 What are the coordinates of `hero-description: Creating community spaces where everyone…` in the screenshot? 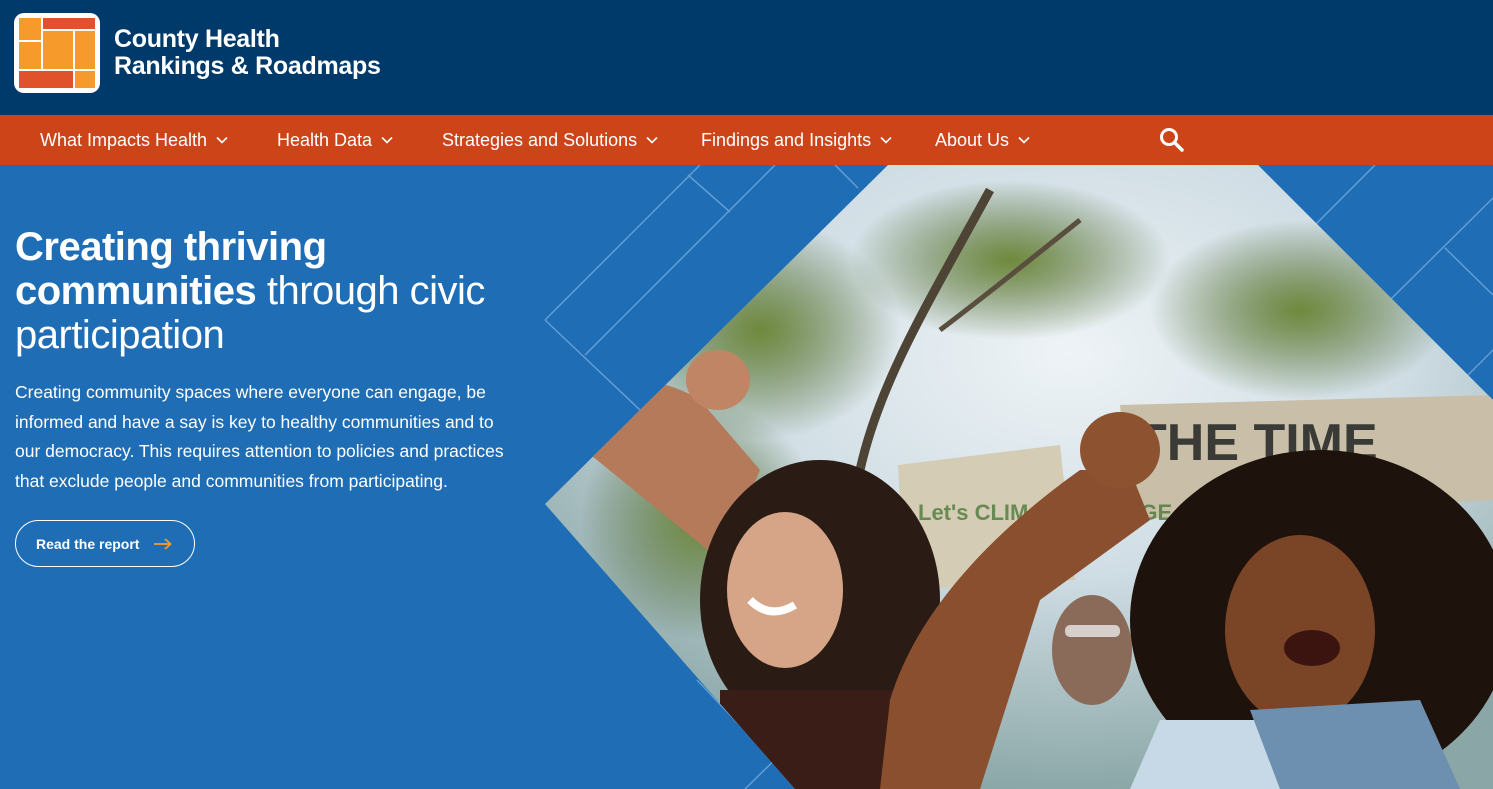 It's located at (259, 436).